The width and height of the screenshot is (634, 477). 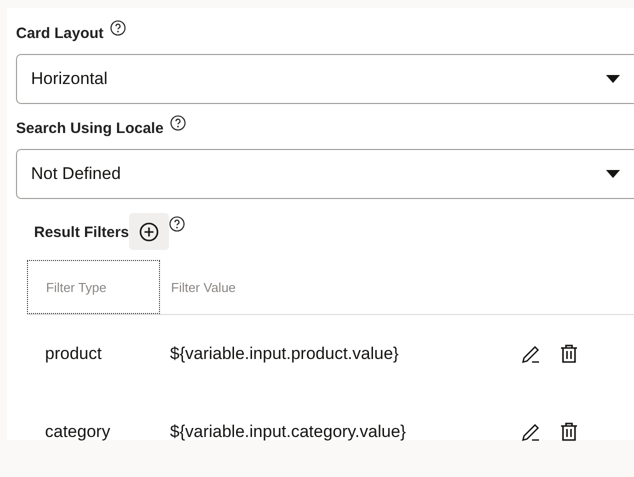 What do you see at coordinates (288, 432) in the screenshot?
I see `table-cell-text: ${variable.input.category.value}` at bounding box center [288, 432].